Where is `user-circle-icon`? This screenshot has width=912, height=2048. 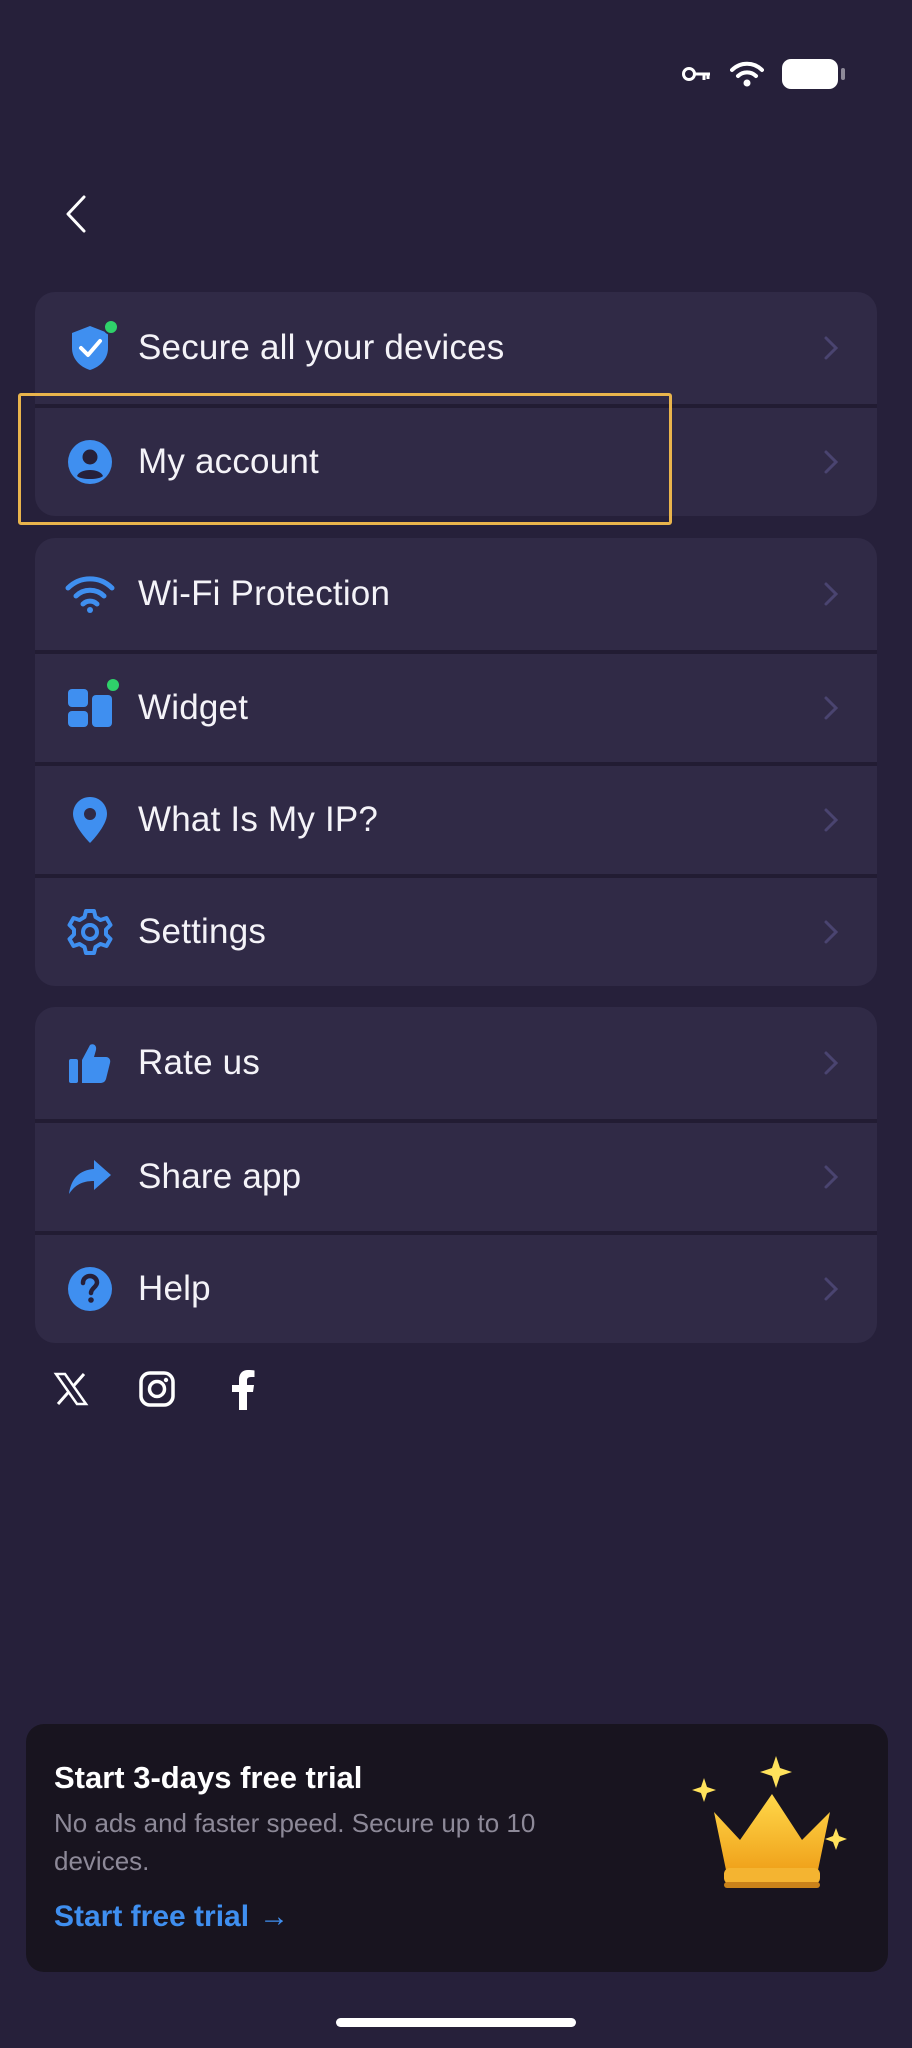 user-circle-icon is located at coordinates (90, 462).